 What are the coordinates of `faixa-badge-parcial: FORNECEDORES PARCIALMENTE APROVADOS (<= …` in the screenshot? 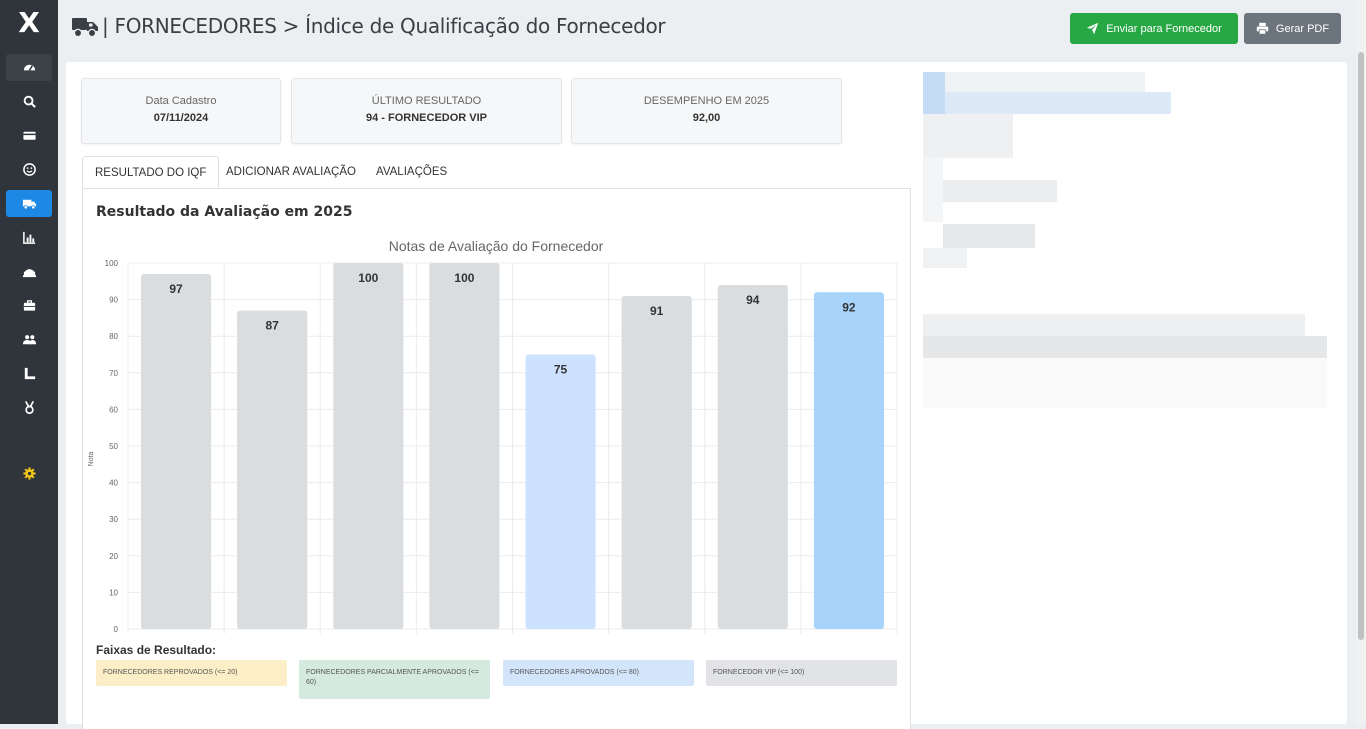 It's located at (394, 679).